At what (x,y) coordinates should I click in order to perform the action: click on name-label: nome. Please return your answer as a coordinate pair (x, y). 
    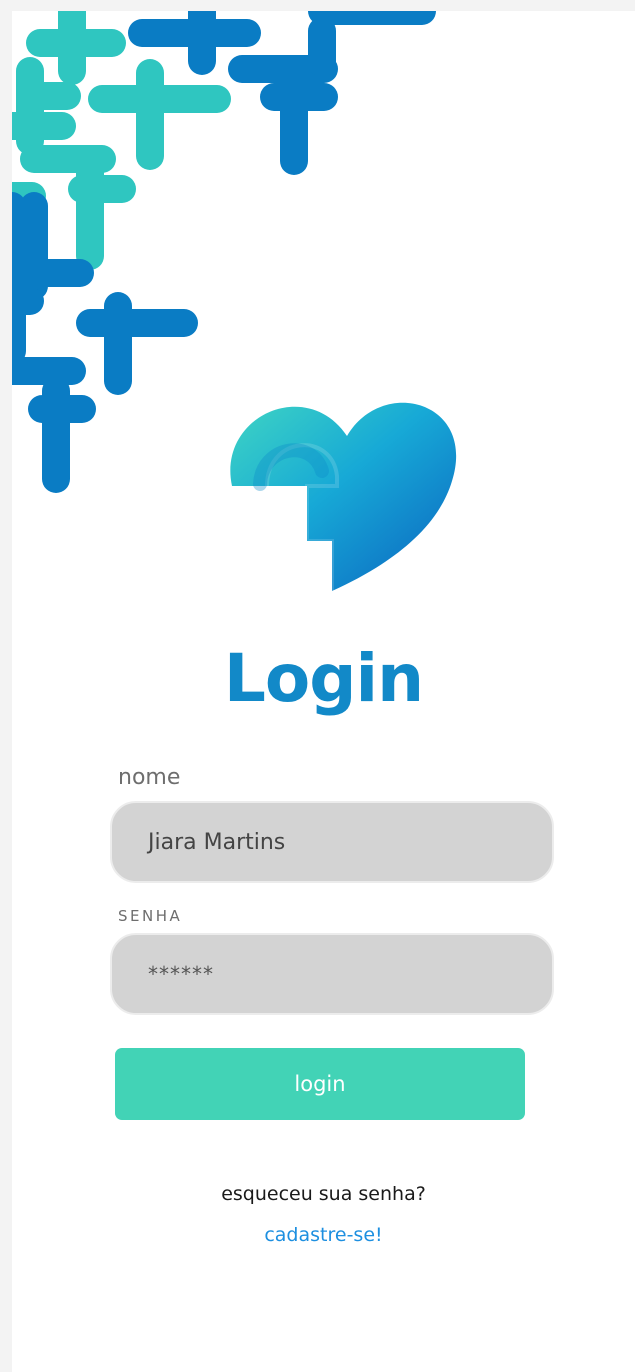
    Looking at the image, I should click on (149, 777).